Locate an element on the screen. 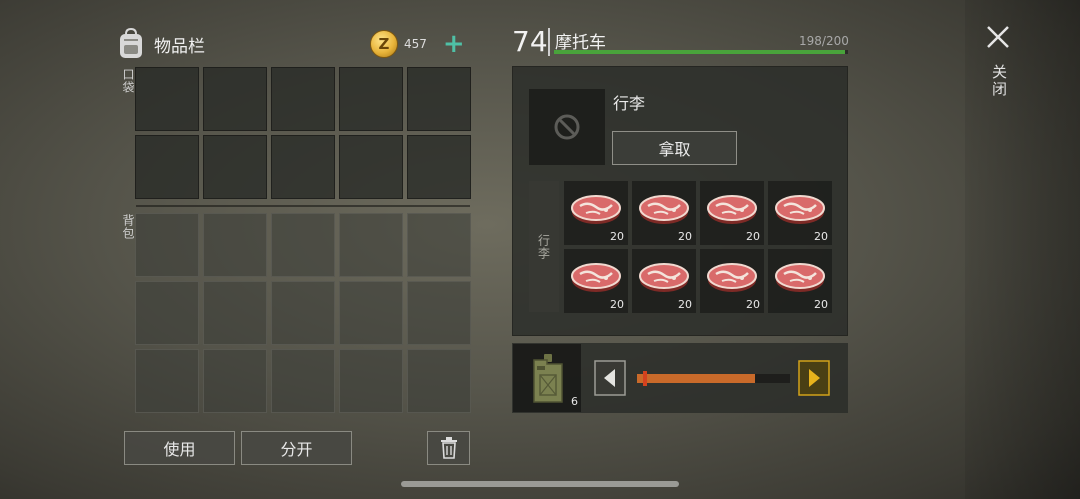  arrow-right-icon is located at coordinates (814, 378).